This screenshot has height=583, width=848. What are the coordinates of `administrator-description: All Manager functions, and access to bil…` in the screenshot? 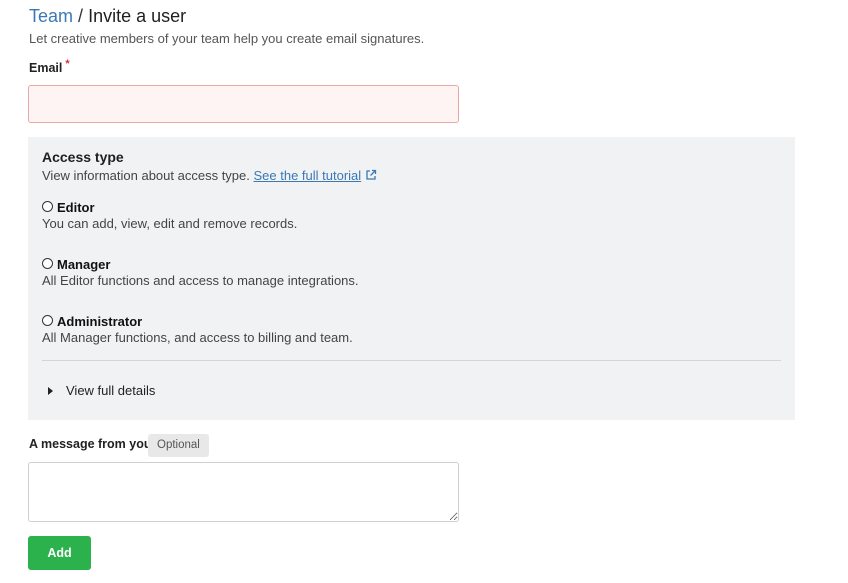 It's located at (197, 337).